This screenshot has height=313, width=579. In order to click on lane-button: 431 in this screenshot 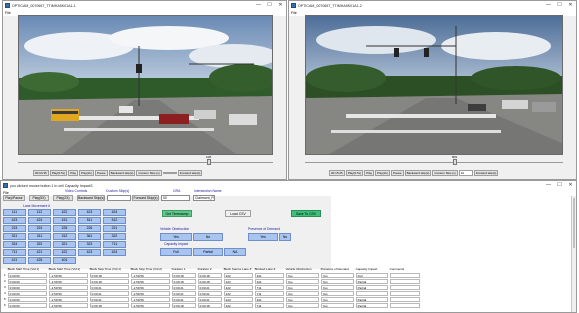, I will do `click(64, 220)`.